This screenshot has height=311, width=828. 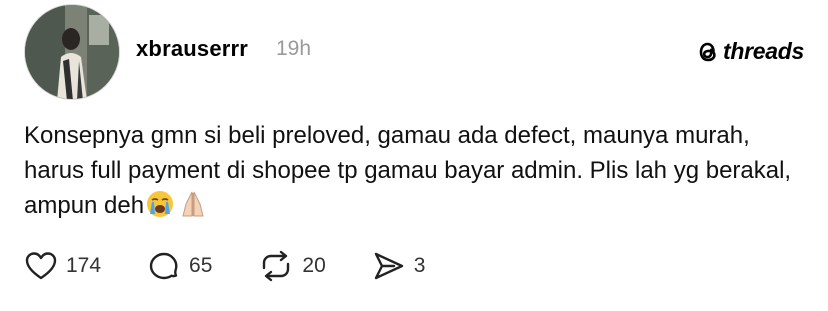 What do you see at coordinates (62, 266) in the screenshot?
I see `like-button: 174` at bounding box center [62, 266].